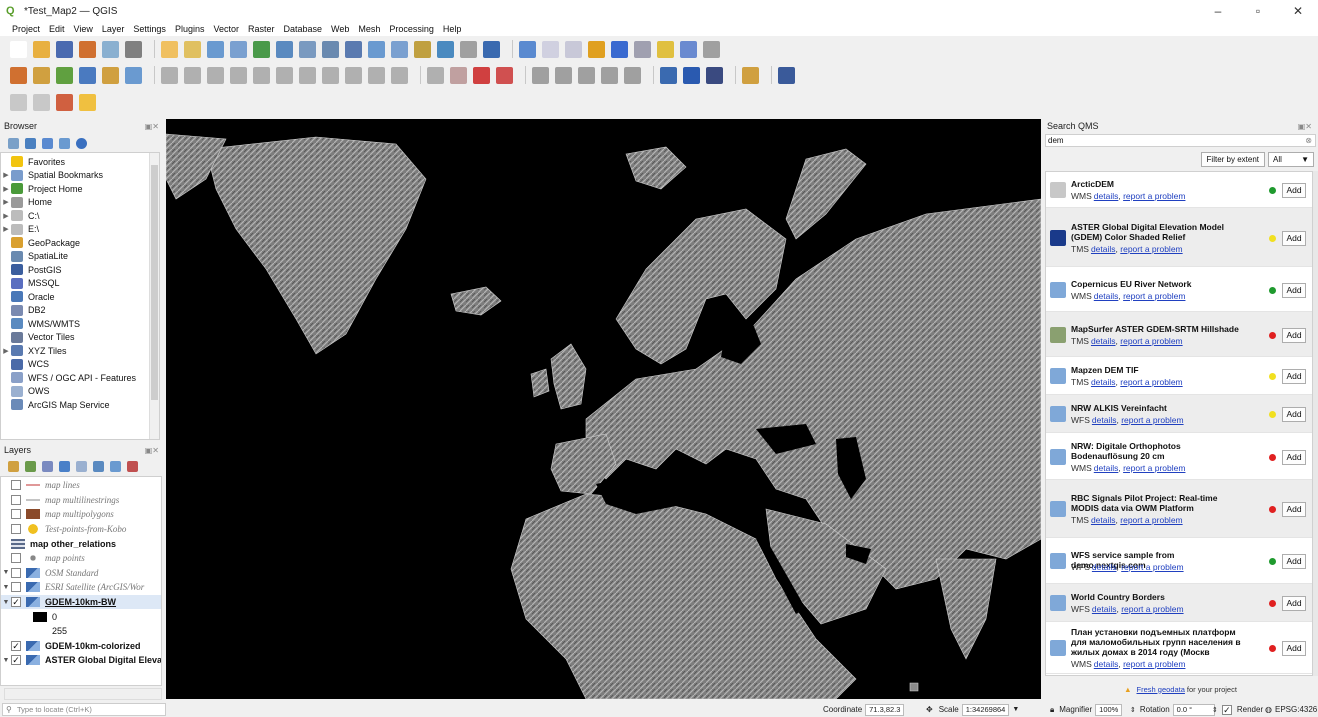  I want to click on select-features-icon, so click(18, 102).